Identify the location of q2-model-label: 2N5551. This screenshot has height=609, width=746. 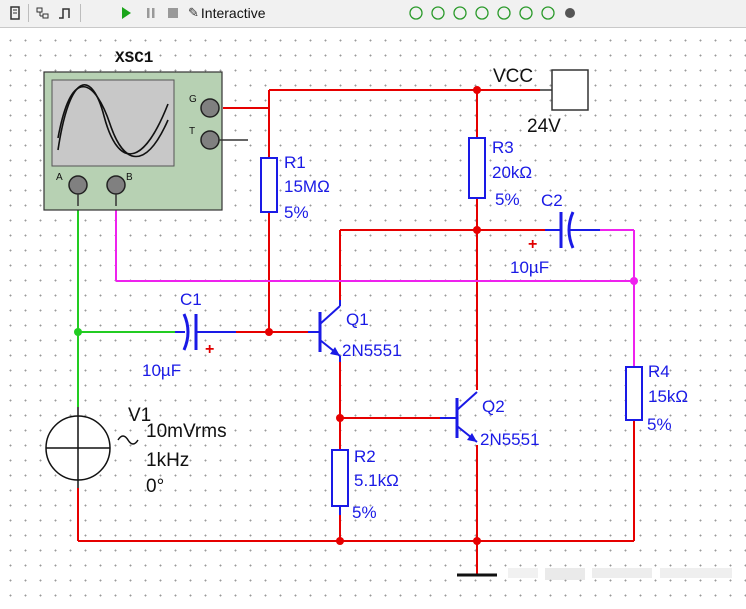
(510, 439).